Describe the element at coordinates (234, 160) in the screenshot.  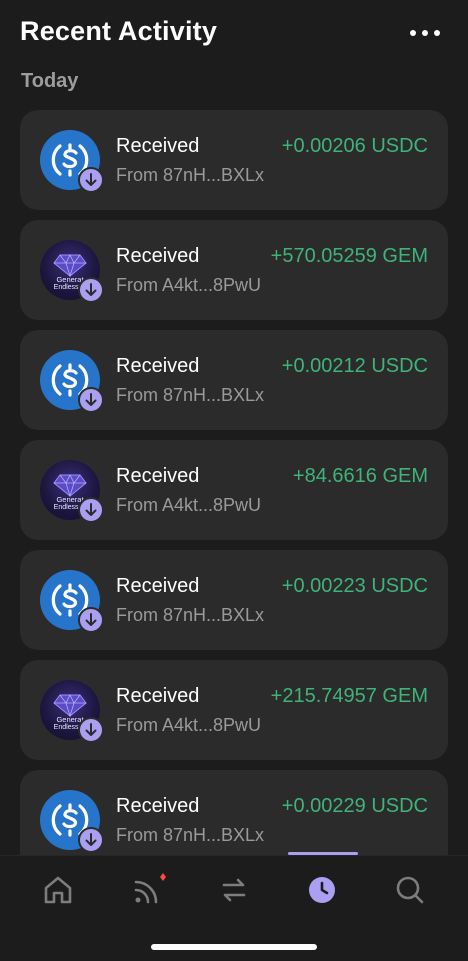
I see `activity-item: Received From 87nH...BXLx +0.00206 USDC` at that location.